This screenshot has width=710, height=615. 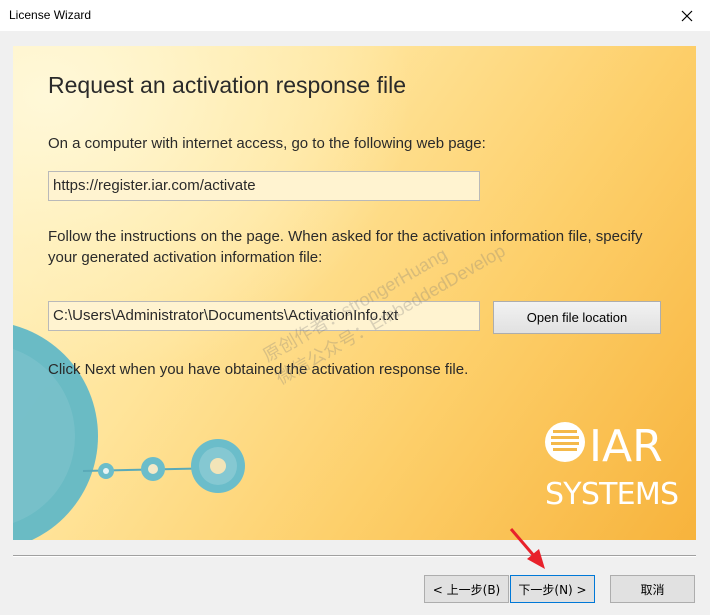 What do you see at coordinates (626, 446) in the screenshot?
I see `svg-text: IAR` at bounding box center [626, 446].